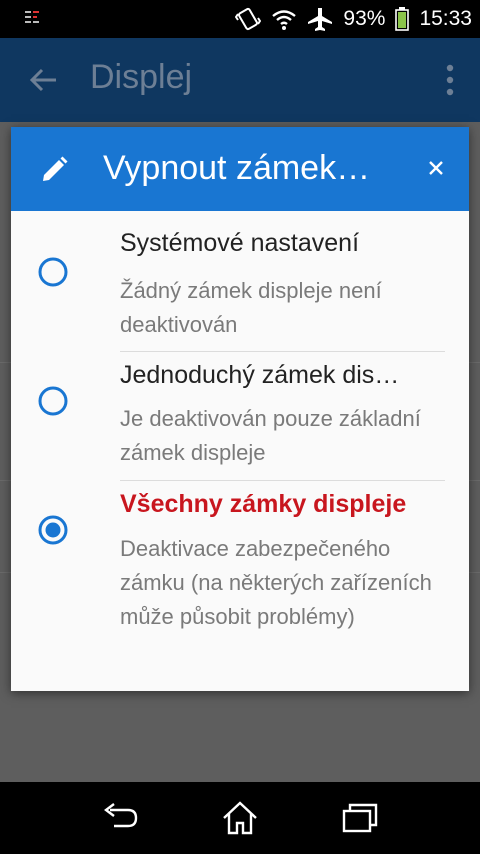 The height and width of the screenshot is (854, 480). Describe the element at coordinates (53, 530) in the screenshot. I see `radio-selected-icon` at that location.